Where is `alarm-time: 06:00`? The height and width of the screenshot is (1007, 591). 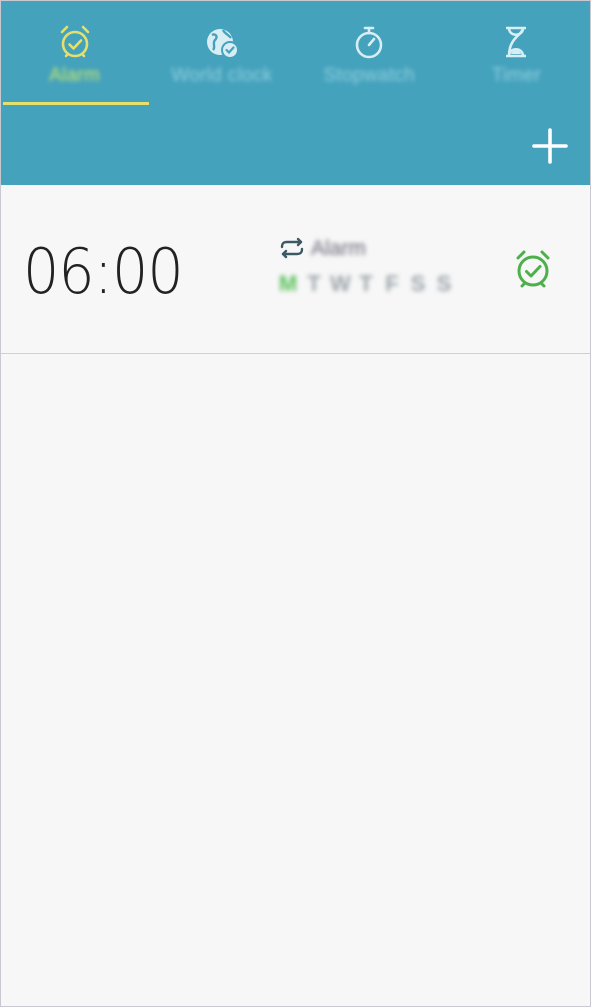 alarm-time: 06:00 is located at coordinates (103, 271).